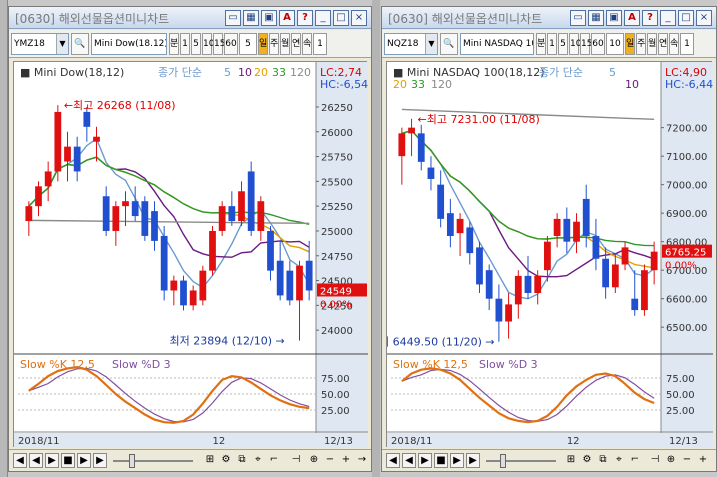 This screenshot has height=477, width=717. I want to click on image-icon: ▣, so click(614, 18).